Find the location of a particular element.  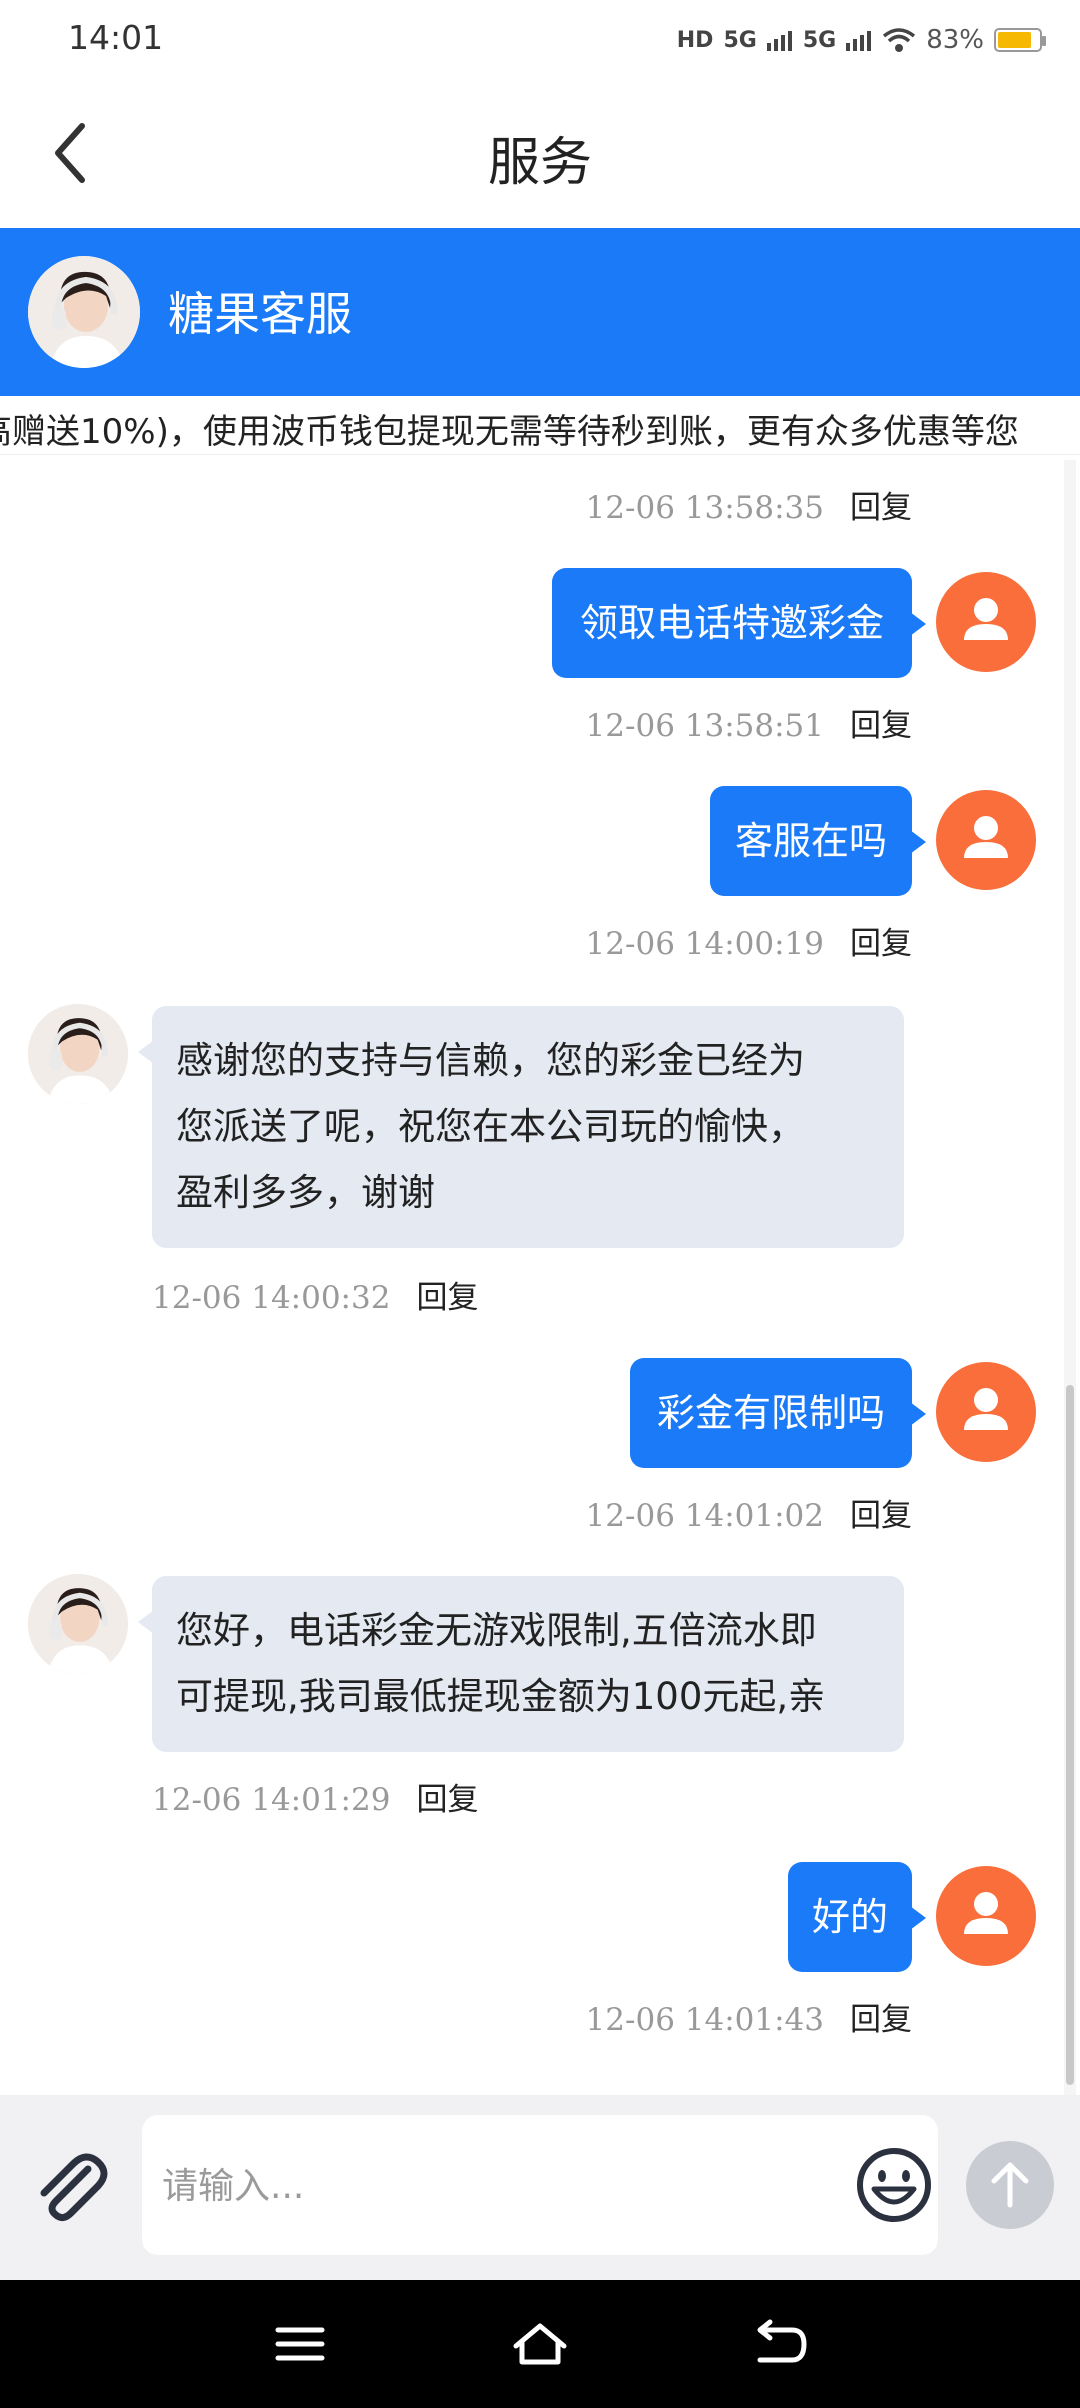

outgoing-message: 领取电话特邀彩金 is located at coordinates (739, 623).